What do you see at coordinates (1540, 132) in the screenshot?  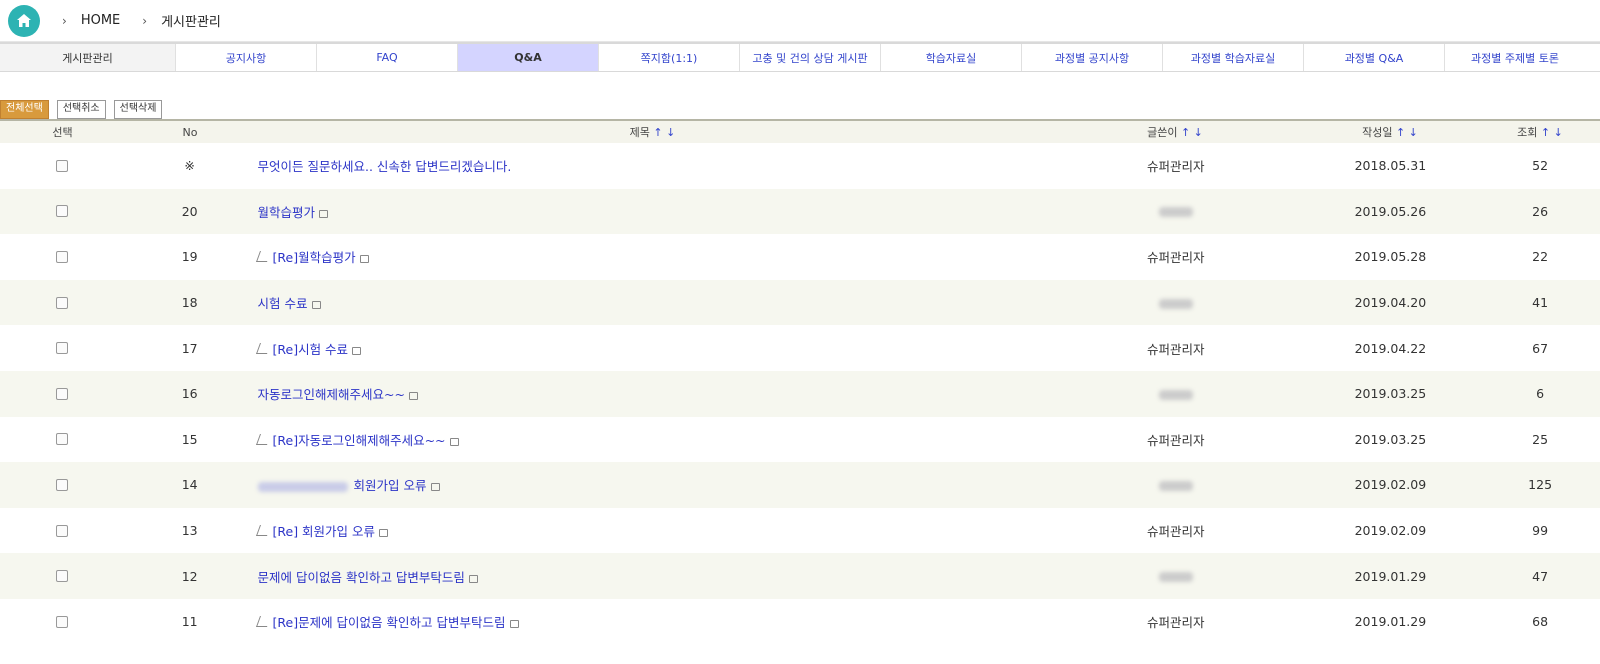 I see `header-views: 조회 ↑ ↓` at bounding box center [1540, 132].